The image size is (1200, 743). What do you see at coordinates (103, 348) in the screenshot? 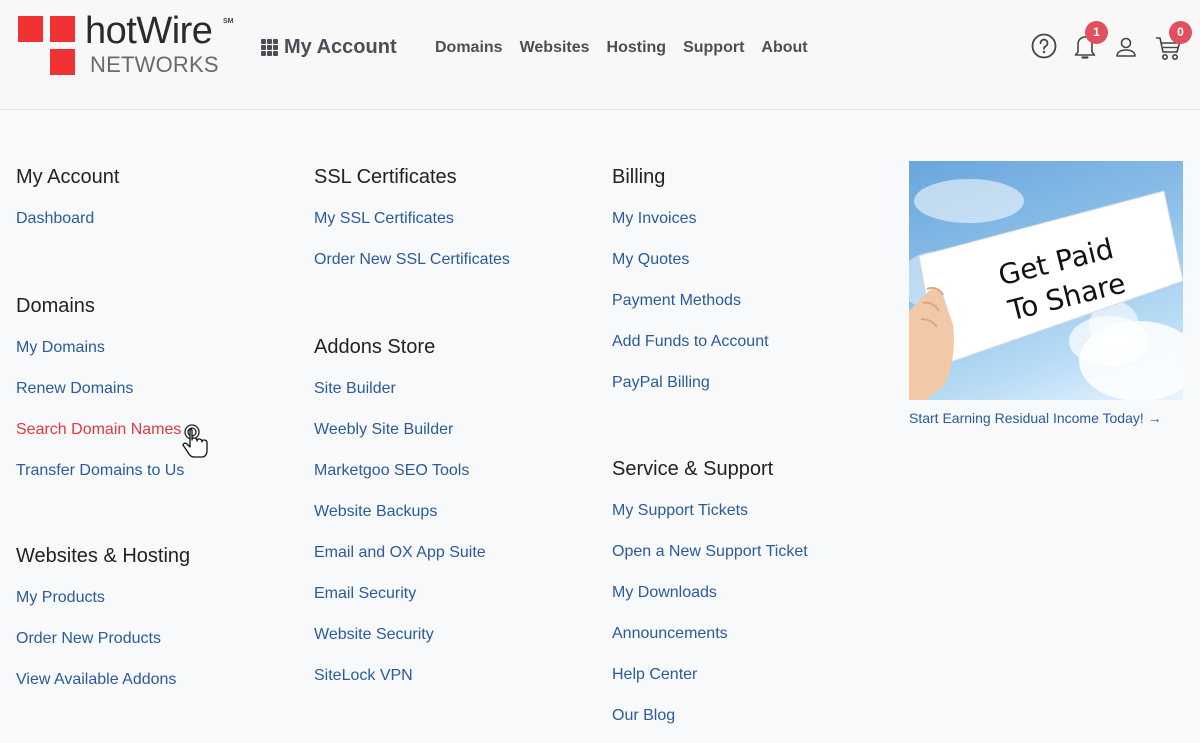
I see `link-my-domains: My Domains` at bounding box center [103, 348].